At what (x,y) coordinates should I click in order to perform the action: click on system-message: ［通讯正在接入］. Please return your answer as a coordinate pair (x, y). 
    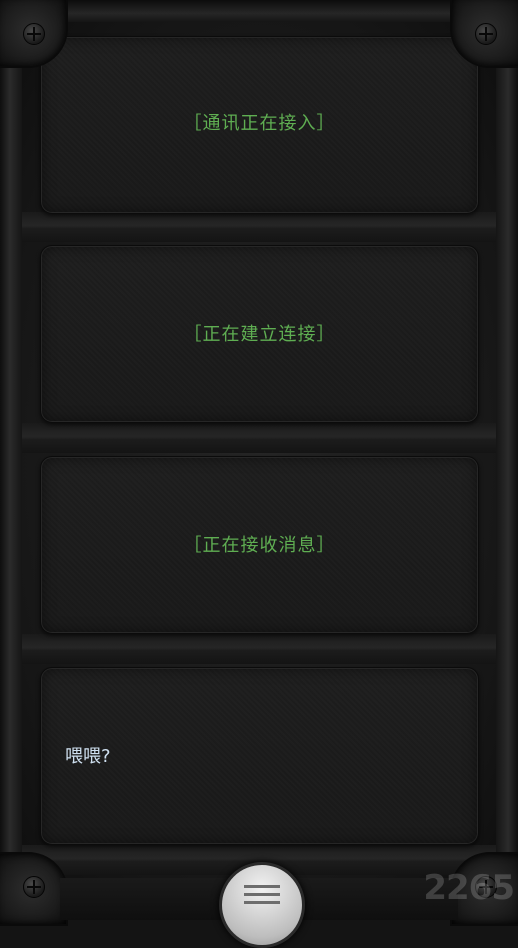
    Looking at the image, I should click on (259, 123).